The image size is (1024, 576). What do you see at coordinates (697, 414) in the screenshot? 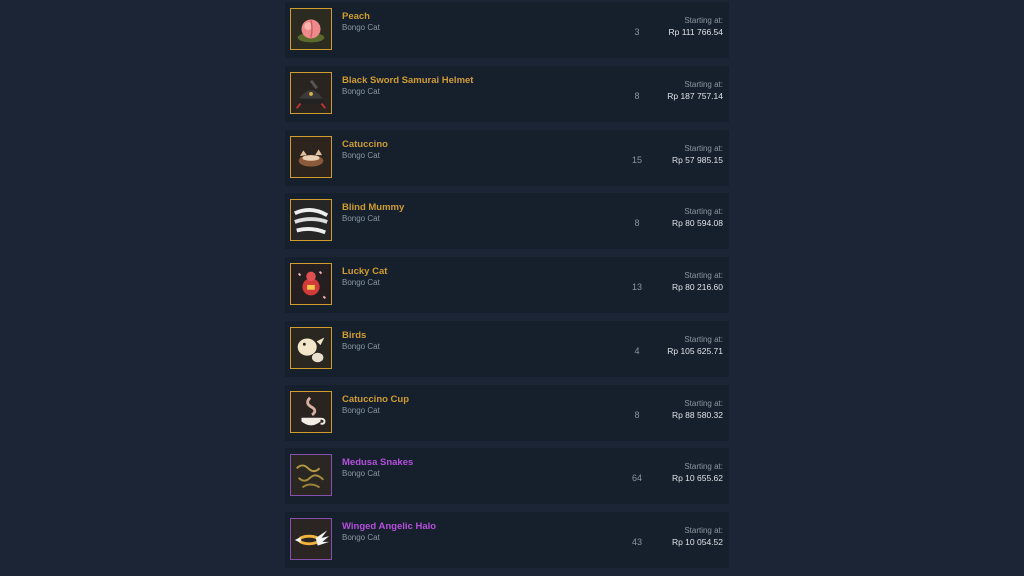
I see `price: Rp 88 580.32` at bounding box center [697, 414].